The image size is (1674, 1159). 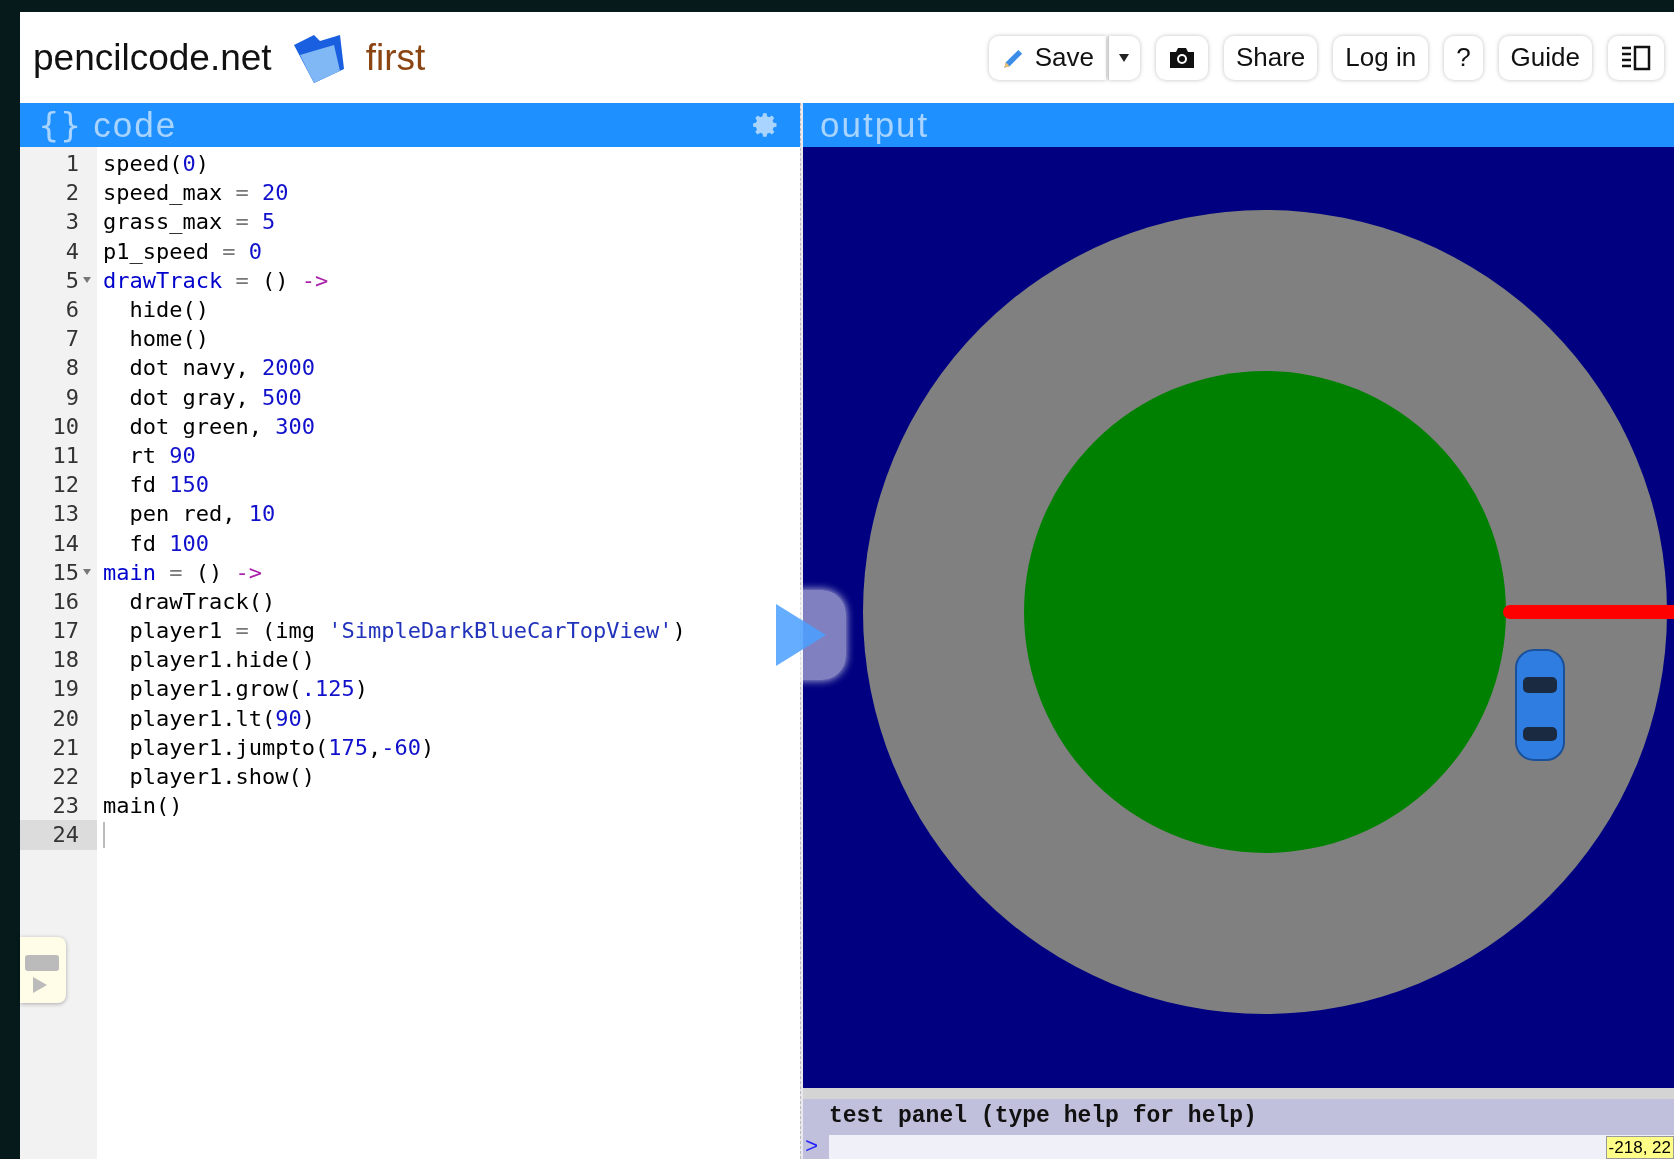 What do you see at coordinates (65, 718) in the screenshot?
I see `line-number: 20` at bounding box center [65, 718].